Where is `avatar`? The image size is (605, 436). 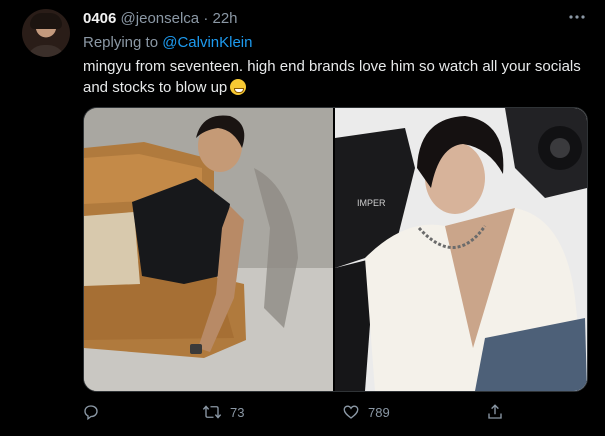 avatar is located at coordinates (46, 33).